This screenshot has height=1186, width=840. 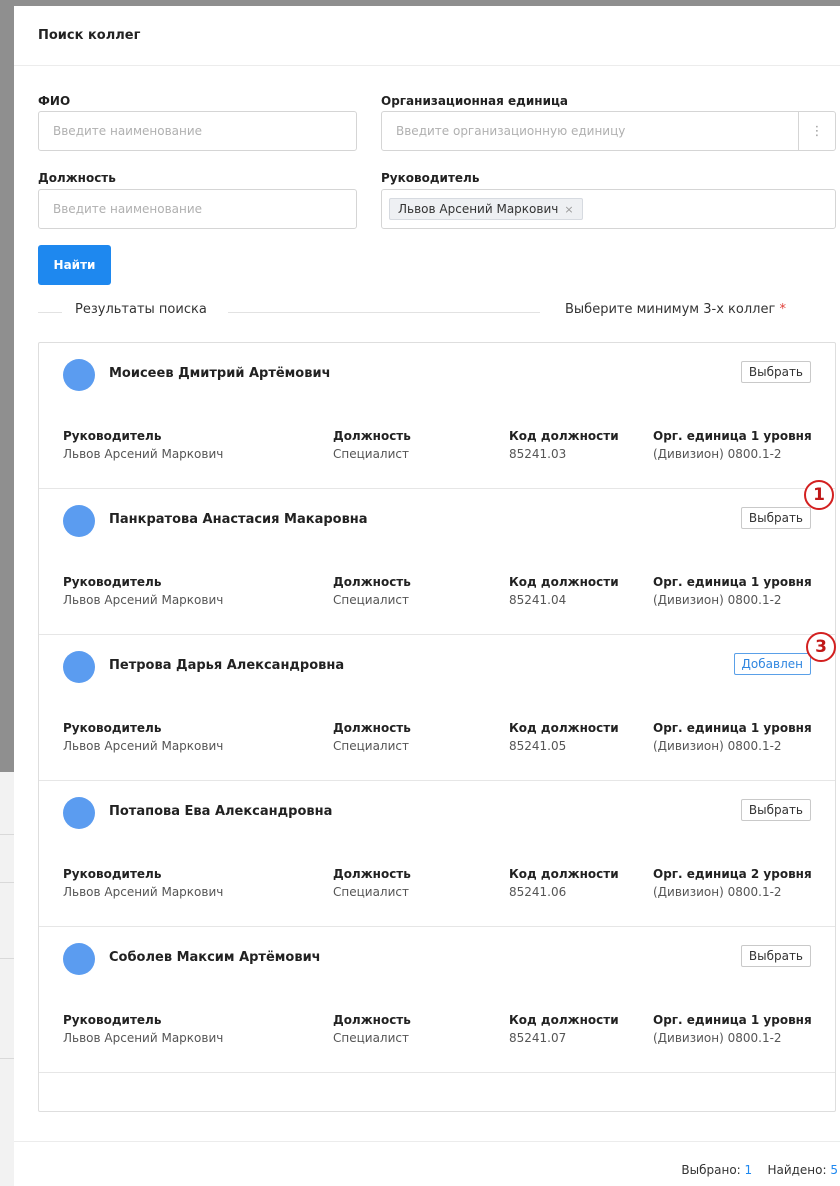 What do you see at coordinates (474, 101) in the screenshot?
I see `org-unit-label: Организационная единица` at bounding box center [474, 101].